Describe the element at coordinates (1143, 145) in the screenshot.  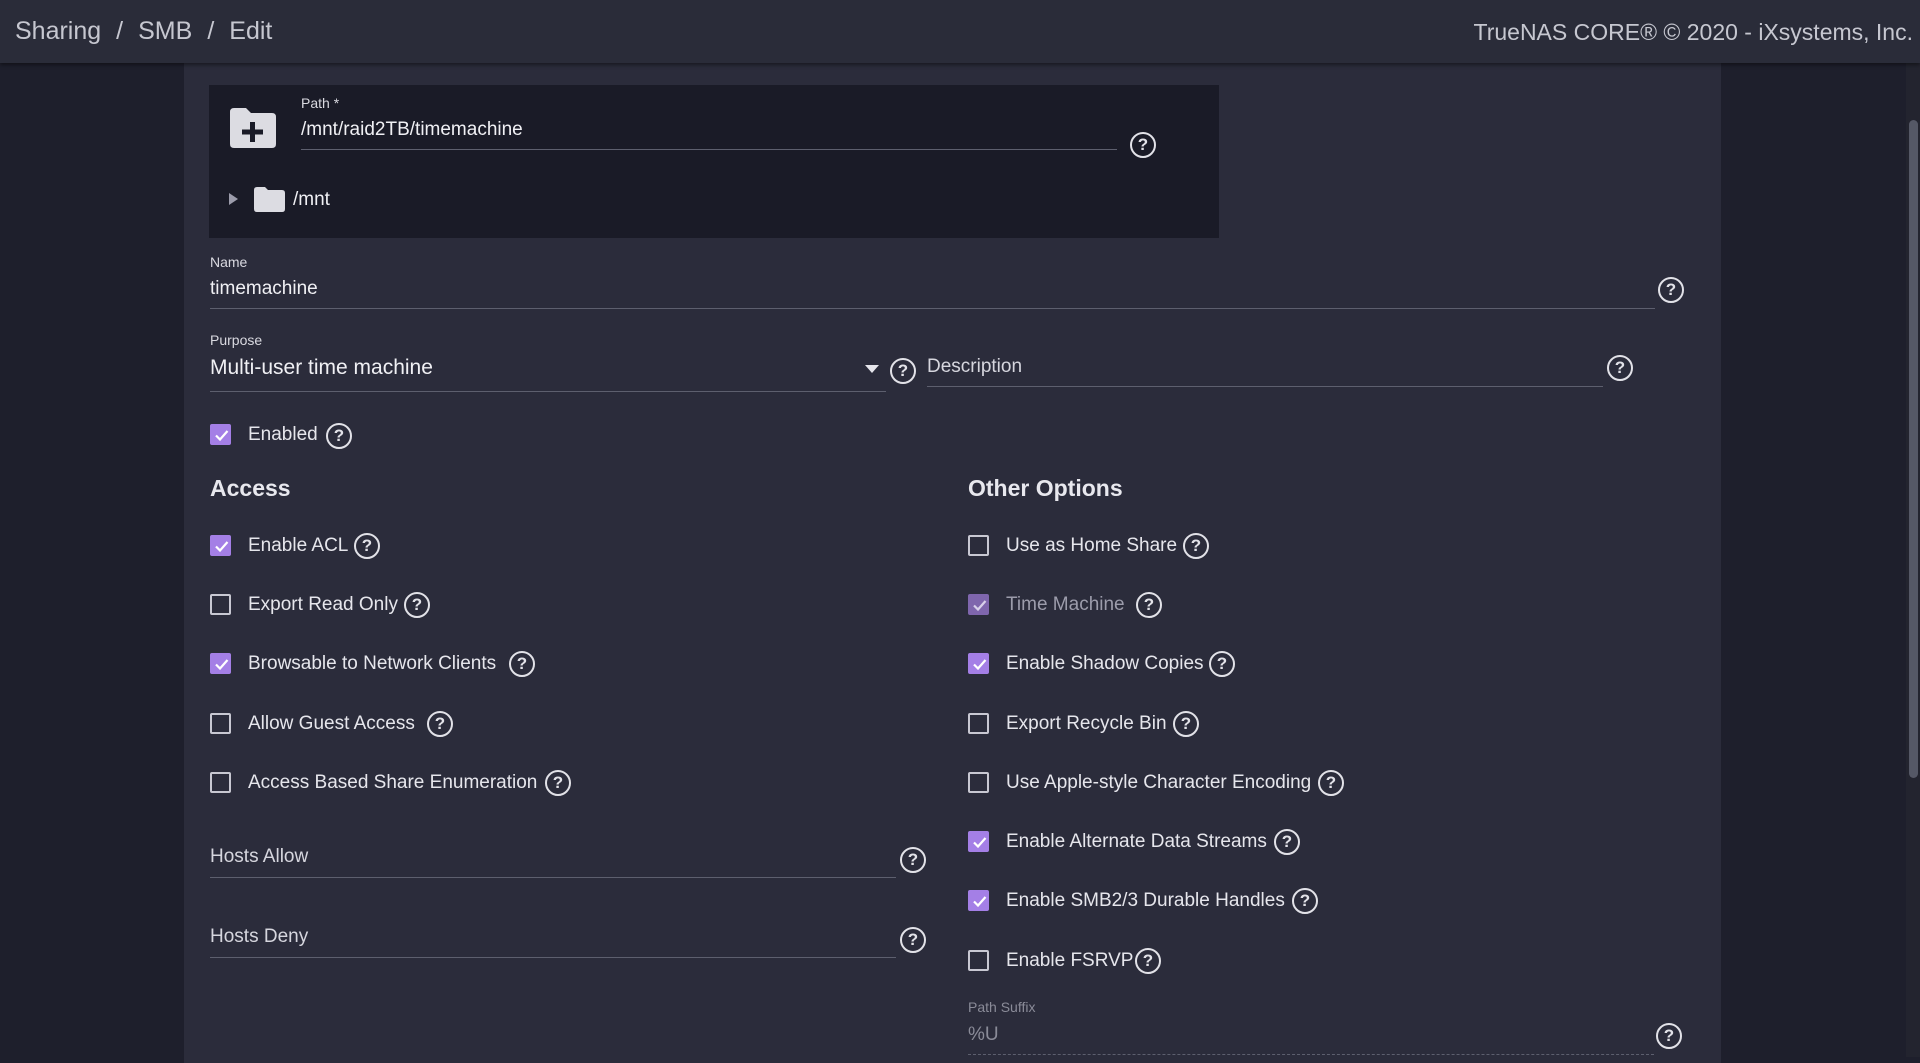
I see `path-help-icon: ?` at that location.